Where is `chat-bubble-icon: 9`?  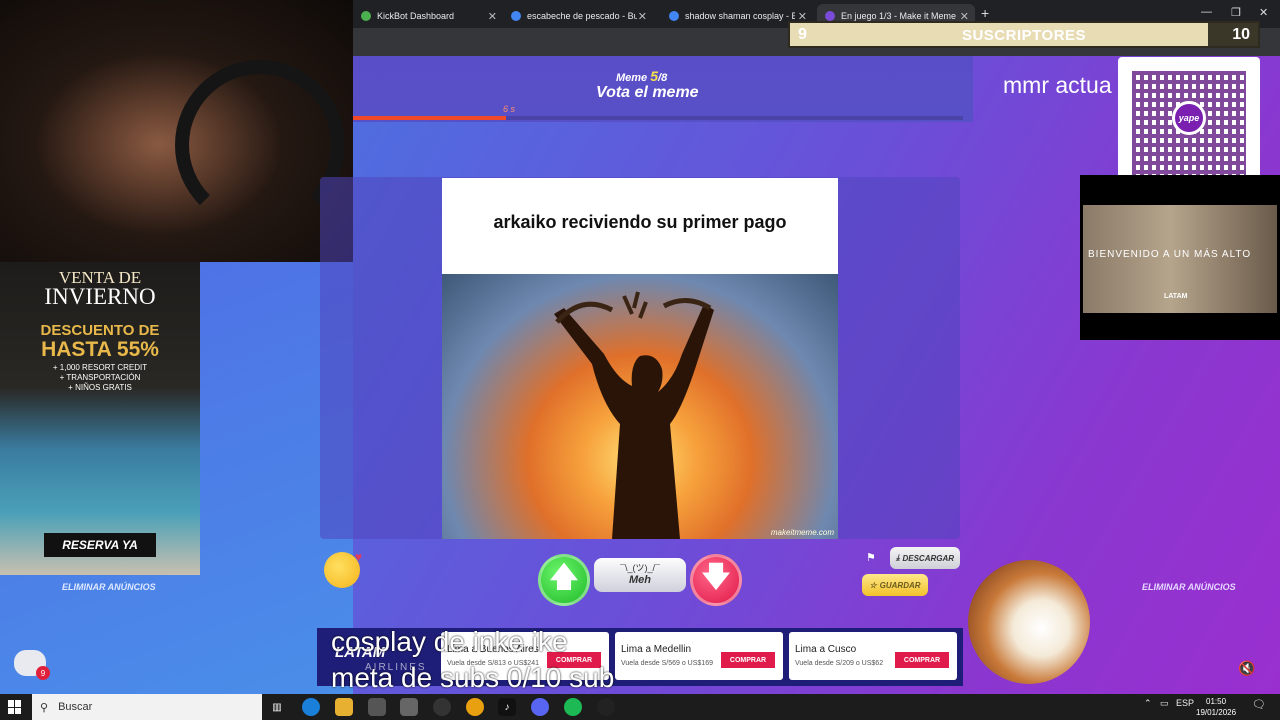 chat-bubble-icon: 9 is located at coordinates (32, 665).